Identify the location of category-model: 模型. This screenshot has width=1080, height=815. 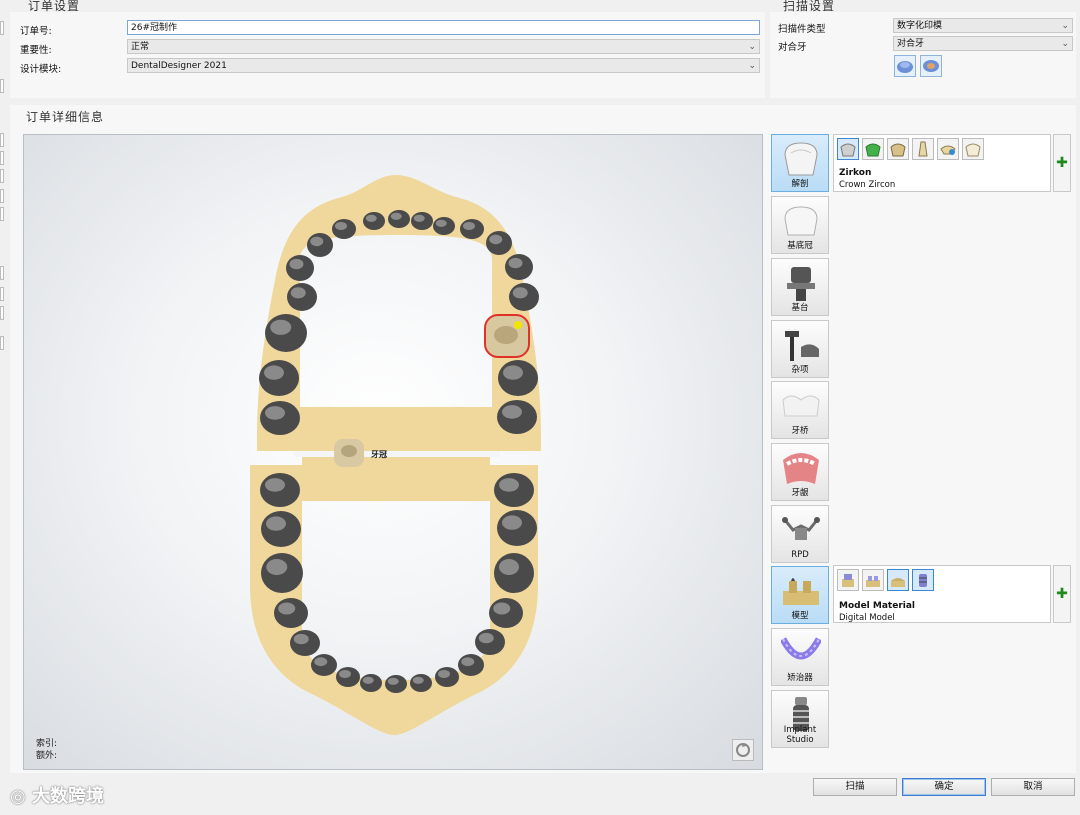
(800, 595).